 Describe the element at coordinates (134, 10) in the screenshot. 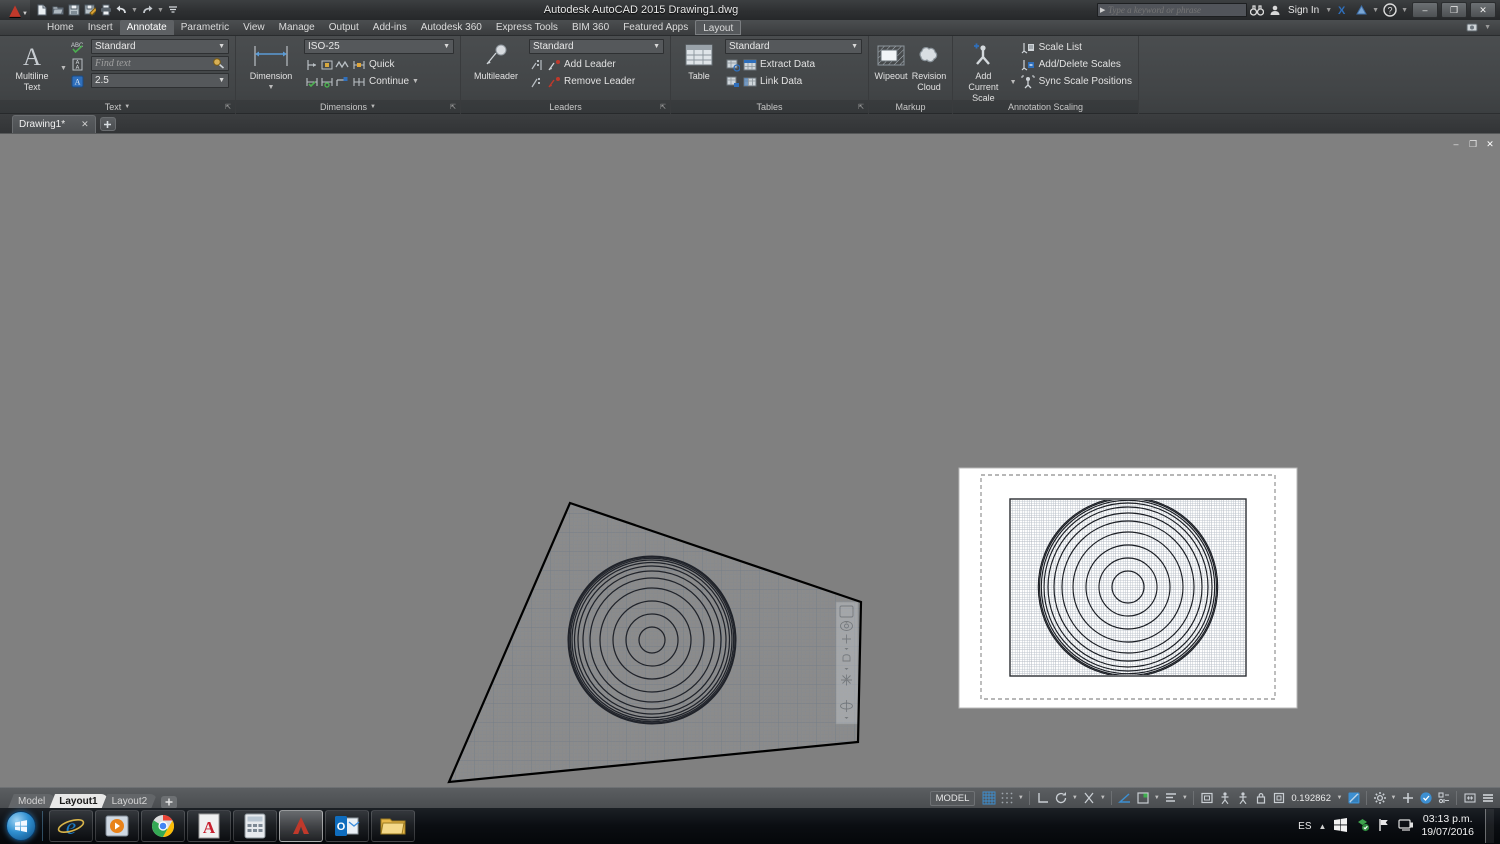

I see `undo-dropdown-icon: ▼` at that location.